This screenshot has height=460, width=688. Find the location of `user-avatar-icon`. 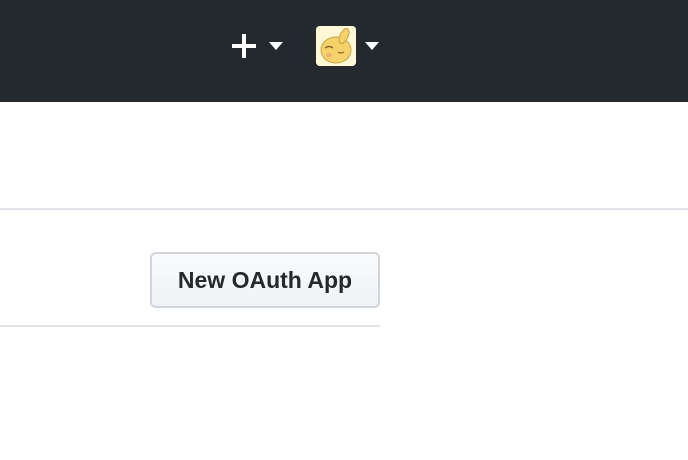

user-avatar-icon is located at coordinates (336, 46).